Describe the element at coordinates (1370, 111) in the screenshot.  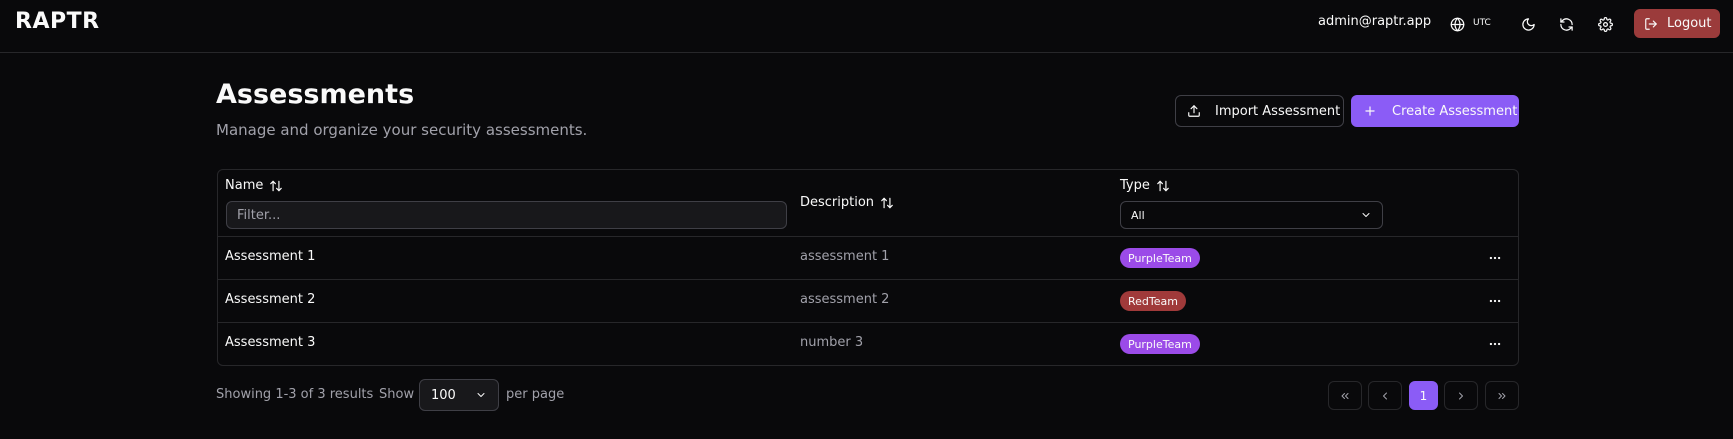
I see `plus-icon` at that location.